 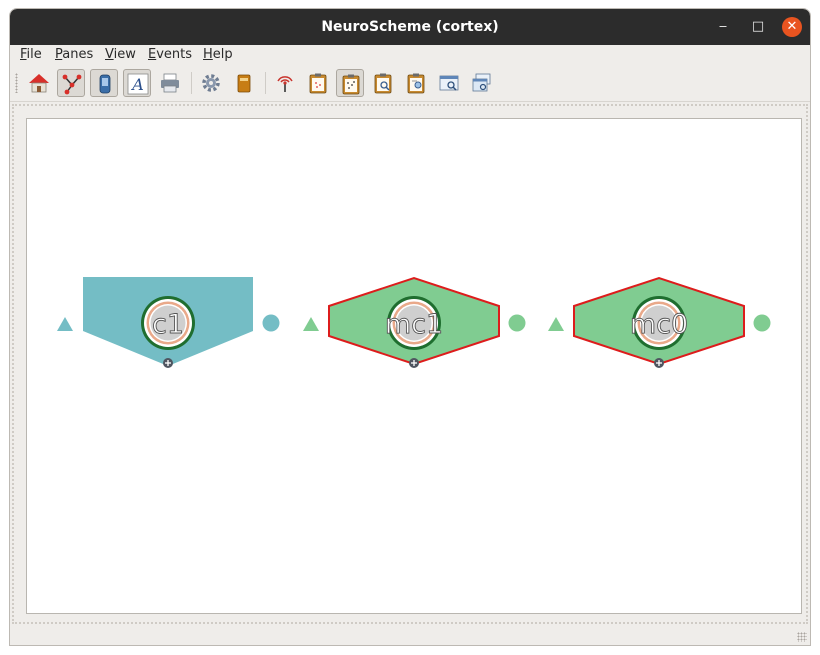 I want to click on window-search-icon, so click(x=449, y=83).